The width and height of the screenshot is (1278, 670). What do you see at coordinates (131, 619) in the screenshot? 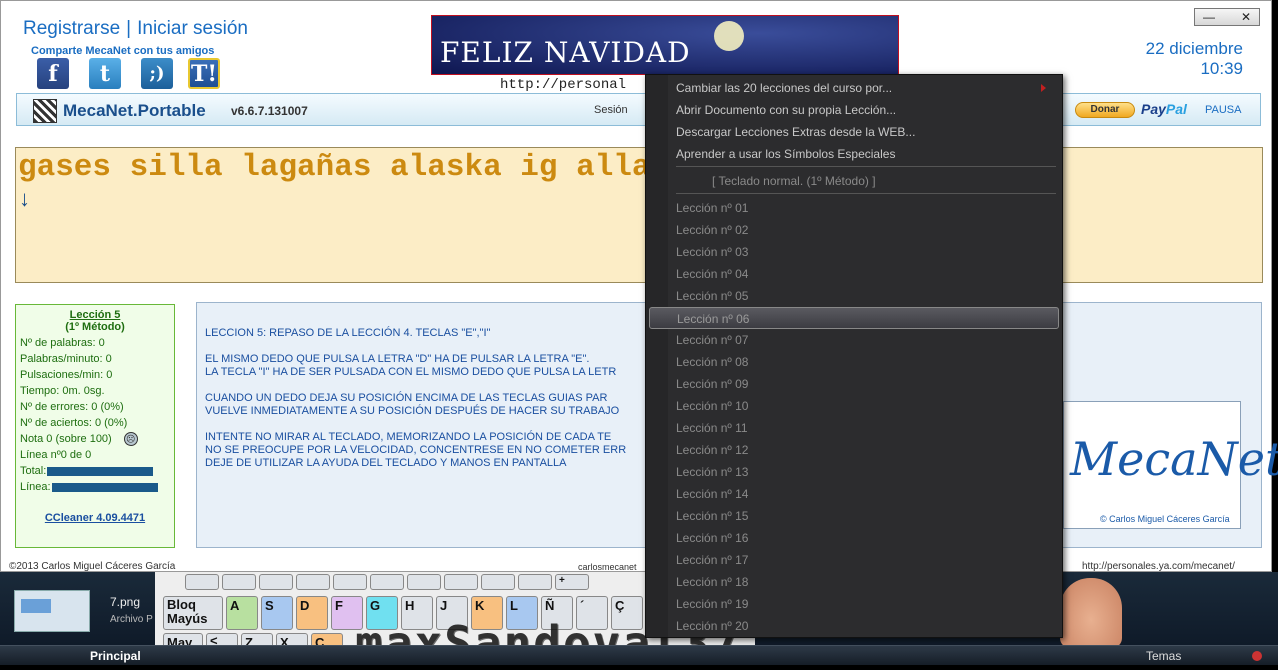
I see `file-type: Archivo P` at bounding box center [131, 619].